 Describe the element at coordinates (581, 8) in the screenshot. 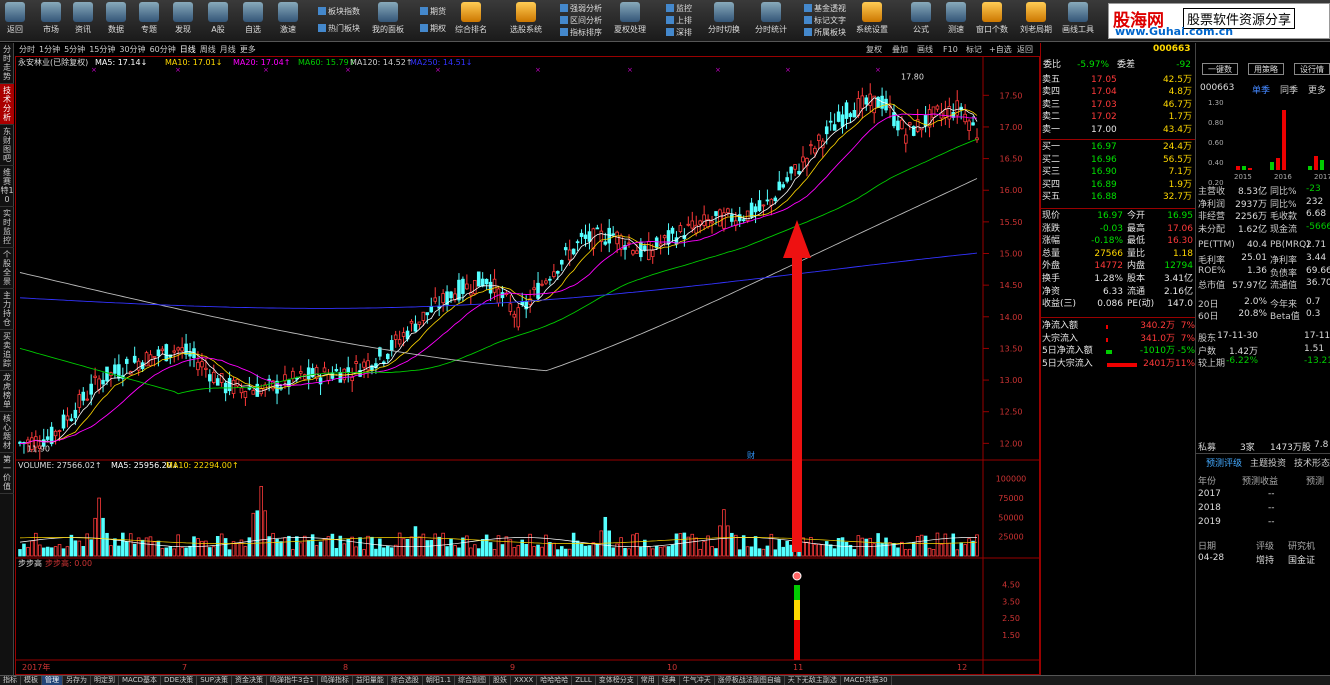

I see `toolbar-sub-s5: 强弱分析` at that location.